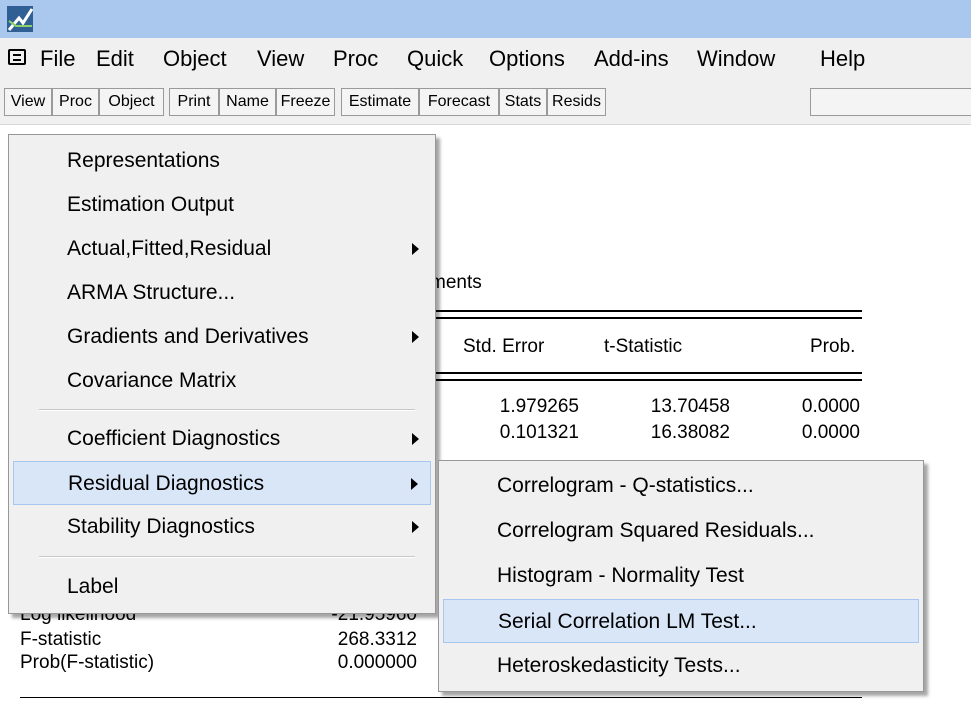 The width and height of the screenshot is (971, 707). Describe the element at coordinates (17, 57) in the screenshot. I see `window-menu-icon` at that location.